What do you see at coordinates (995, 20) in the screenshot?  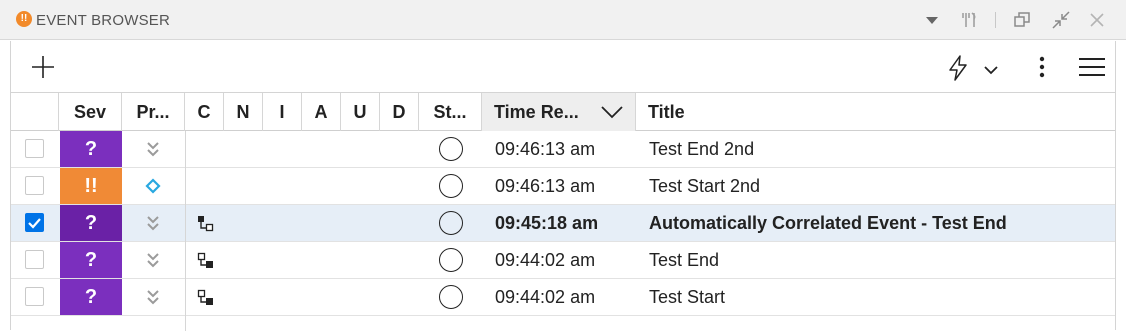 I see `title-bar-divider` at bounding box center [995, 20].